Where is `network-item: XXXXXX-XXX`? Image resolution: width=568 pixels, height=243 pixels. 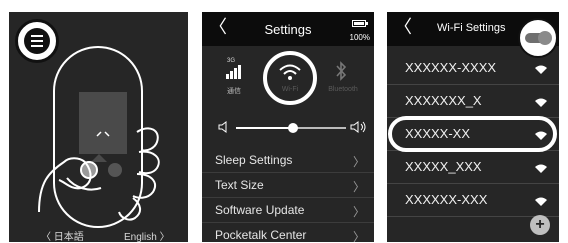 network-item: XXXXXX-XXX is located at coordinates (473, 200).